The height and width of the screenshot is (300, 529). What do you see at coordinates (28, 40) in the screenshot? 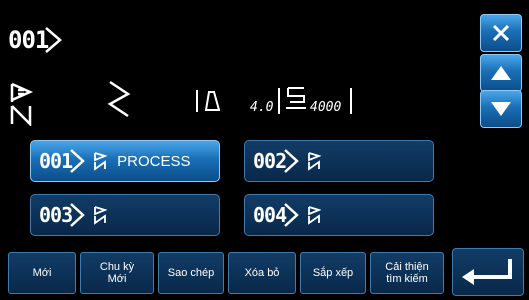
I see `current-pattern-number: 001` at bounding box center [28, 40].